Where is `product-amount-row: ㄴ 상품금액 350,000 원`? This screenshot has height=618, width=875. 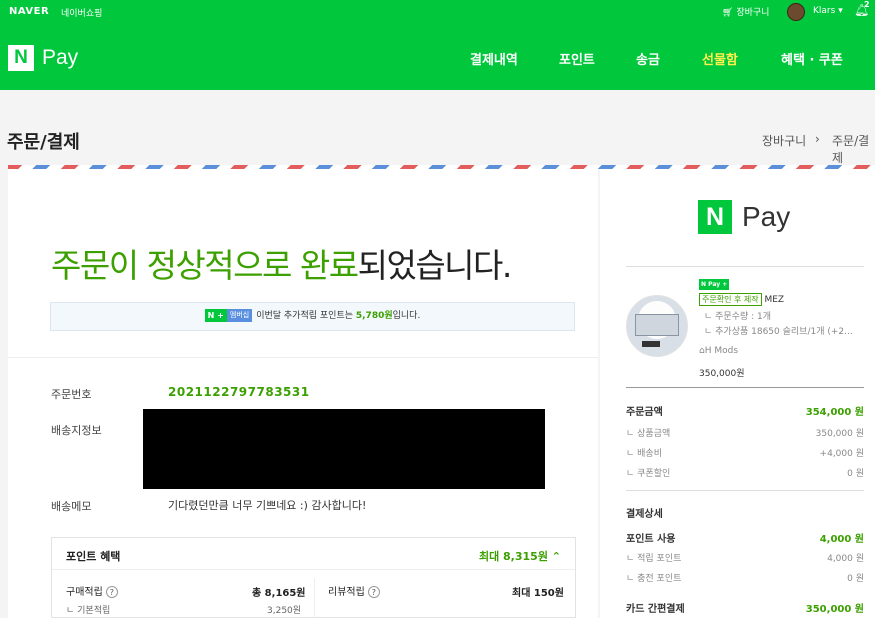 product-amount-row: ㄴ 상품금액 350,000 원 is located at coordinates (745, 432).